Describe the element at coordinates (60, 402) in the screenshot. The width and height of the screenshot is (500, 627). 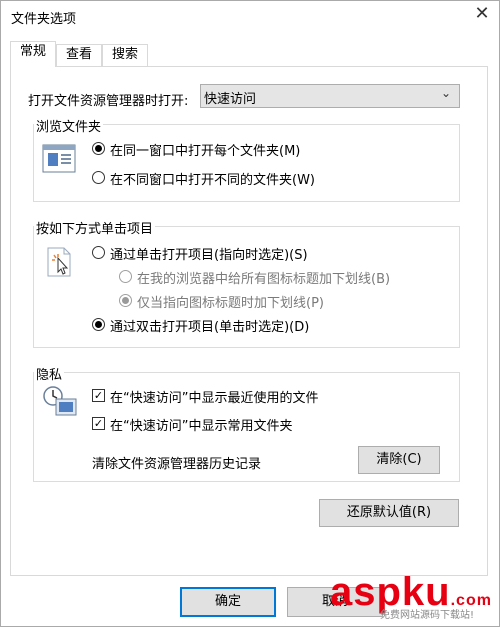
I see `privacy-clock-icon` at that location.